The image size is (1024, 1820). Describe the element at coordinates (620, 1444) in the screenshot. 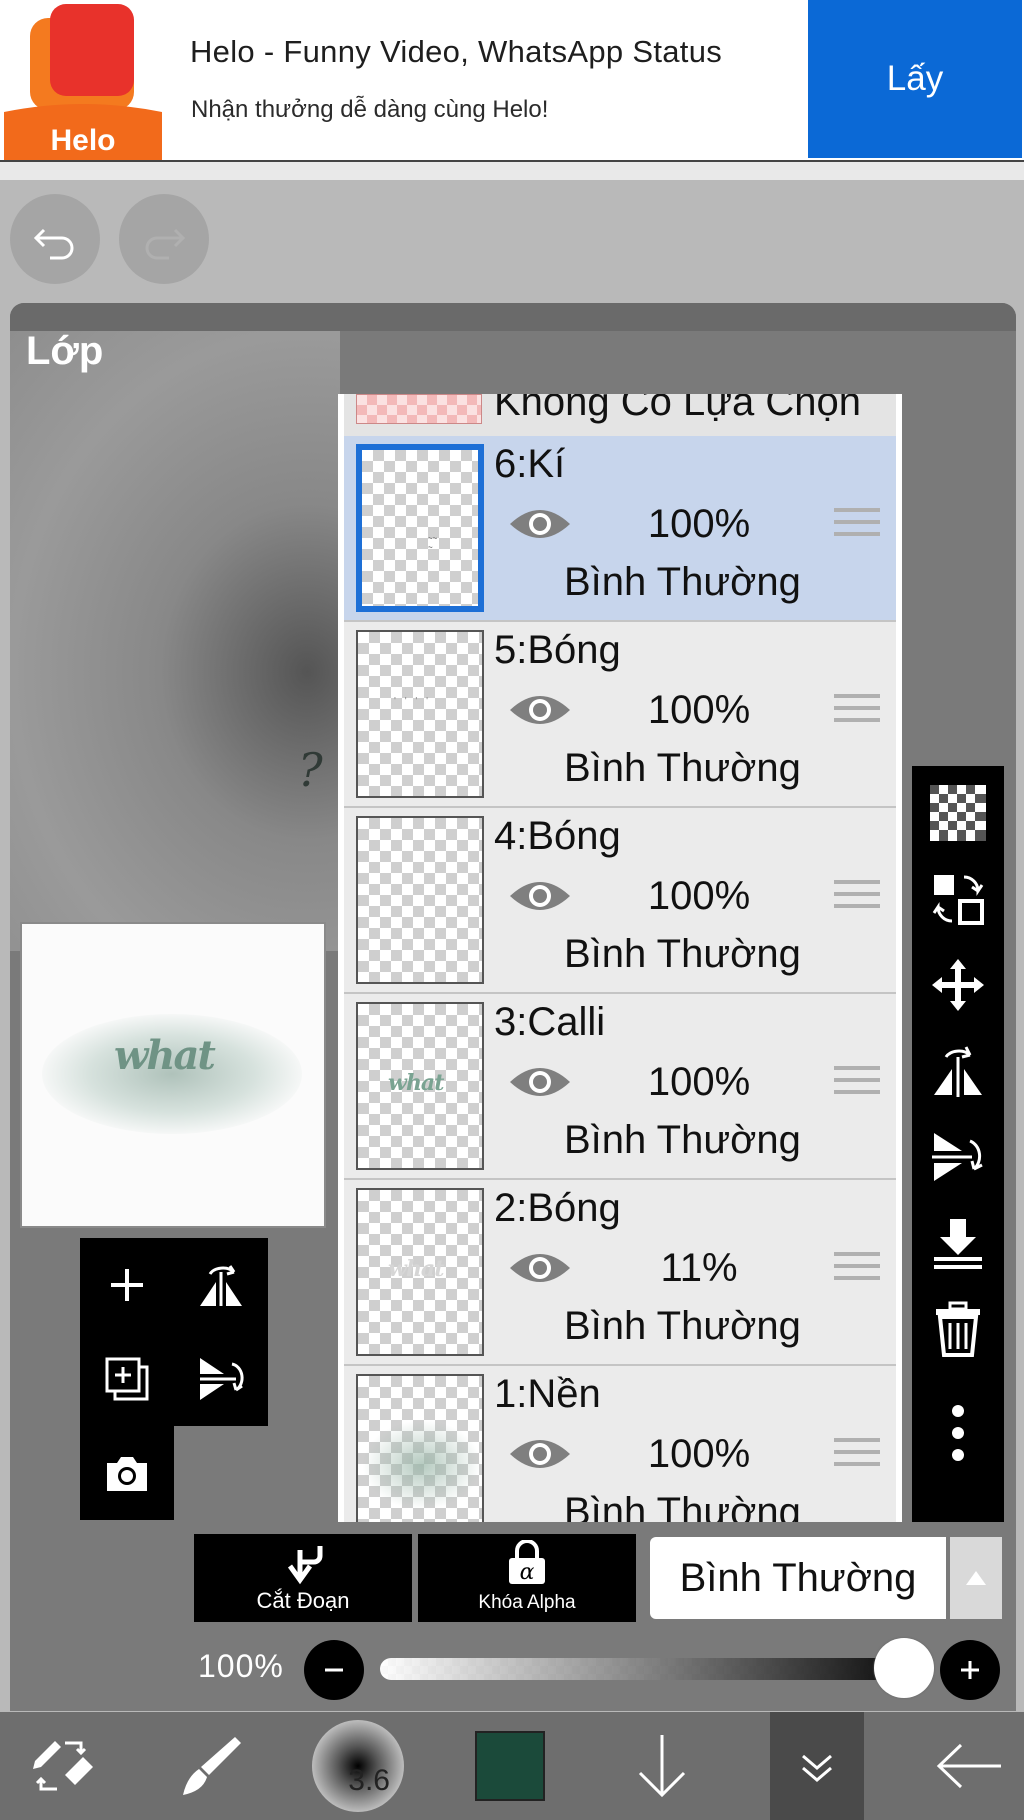

I see `layer-row: 1:Nền 100% Bình Thường` at that location.